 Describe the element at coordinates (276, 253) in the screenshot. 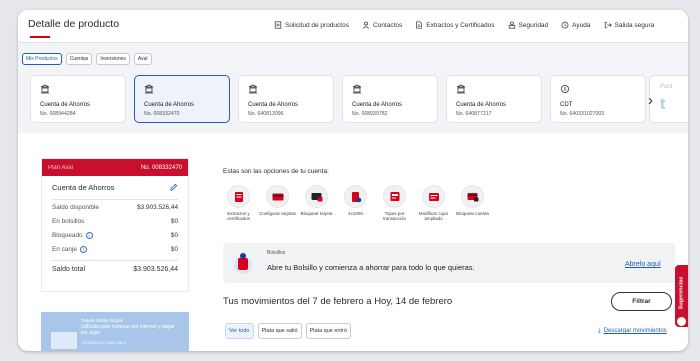

I see `bolsillo-title: Bolsillos` at that location.